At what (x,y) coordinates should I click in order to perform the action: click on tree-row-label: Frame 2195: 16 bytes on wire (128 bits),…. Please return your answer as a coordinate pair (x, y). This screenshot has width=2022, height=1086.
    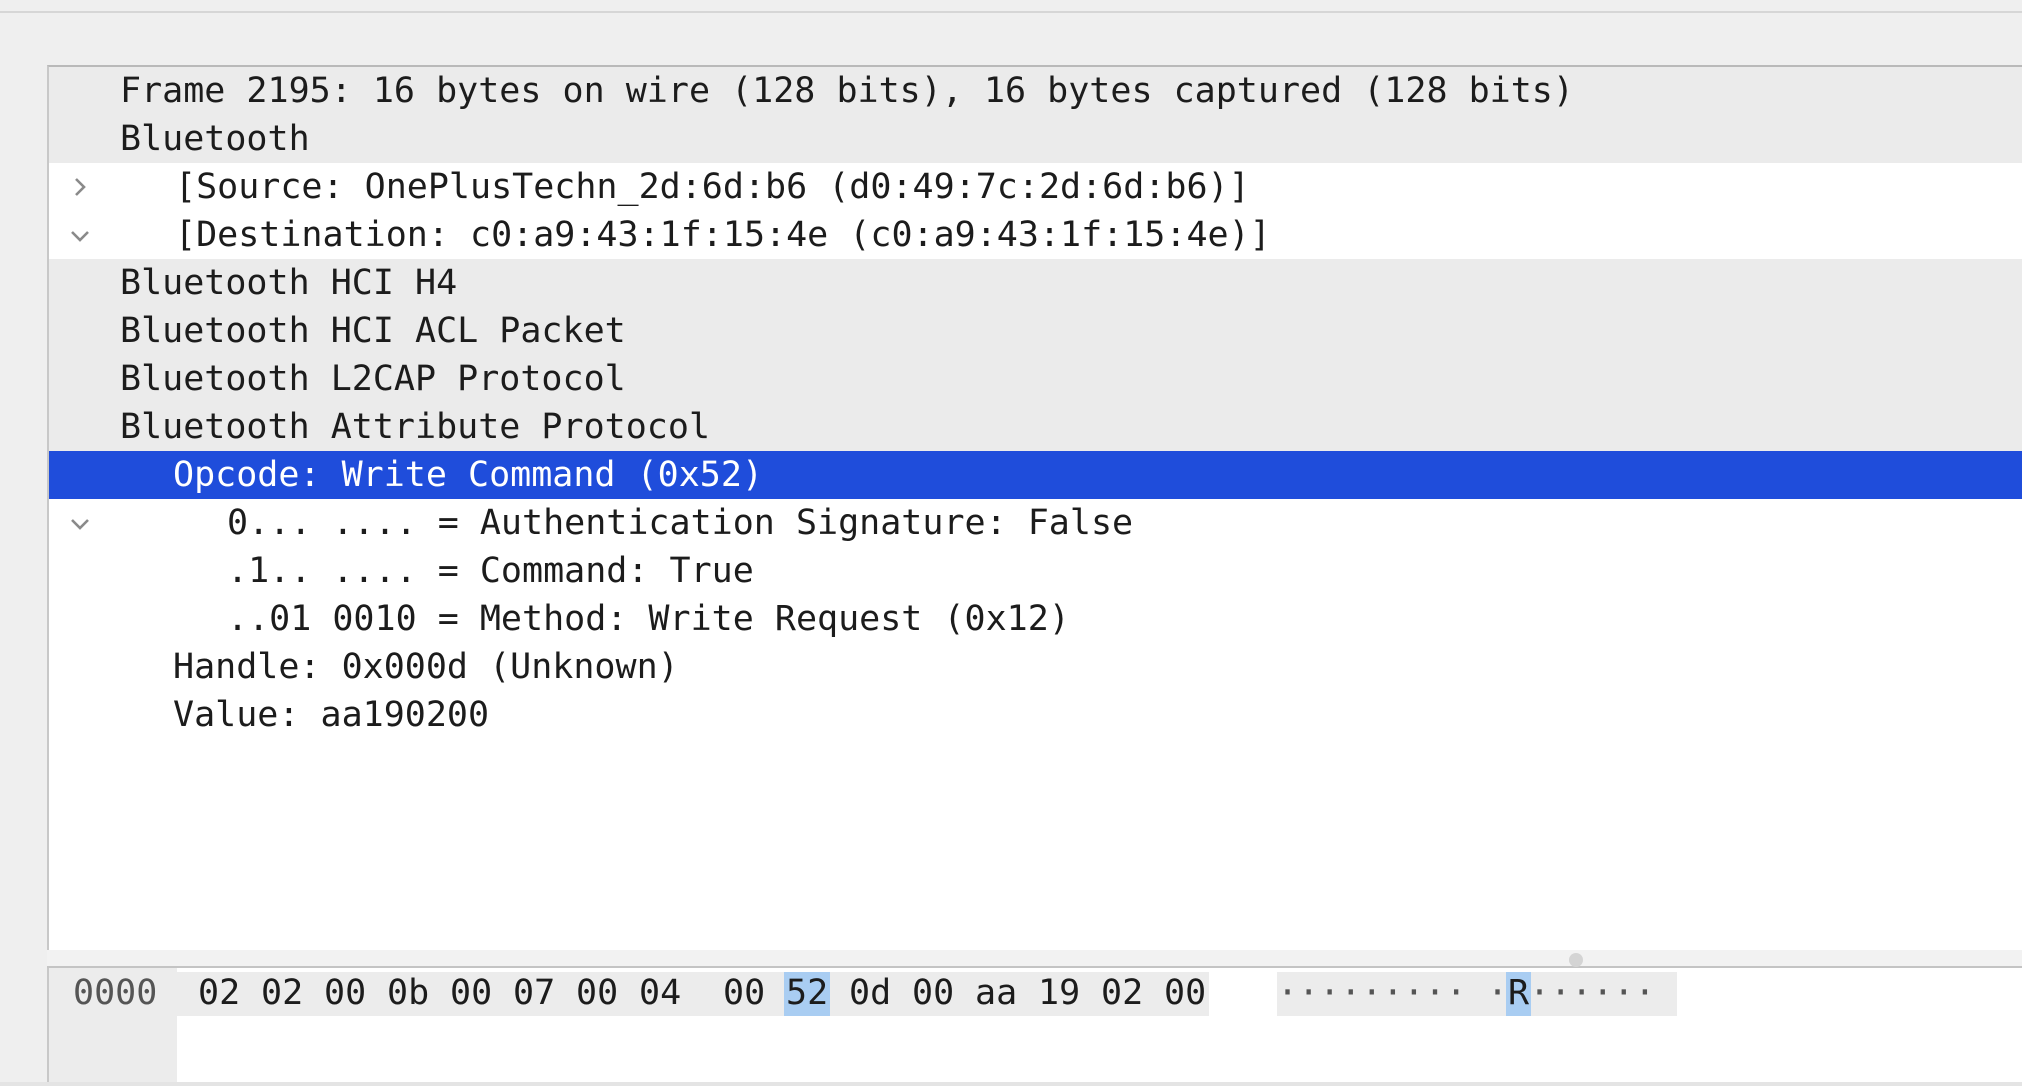
    Looking at the image, I should click on (847, 91).